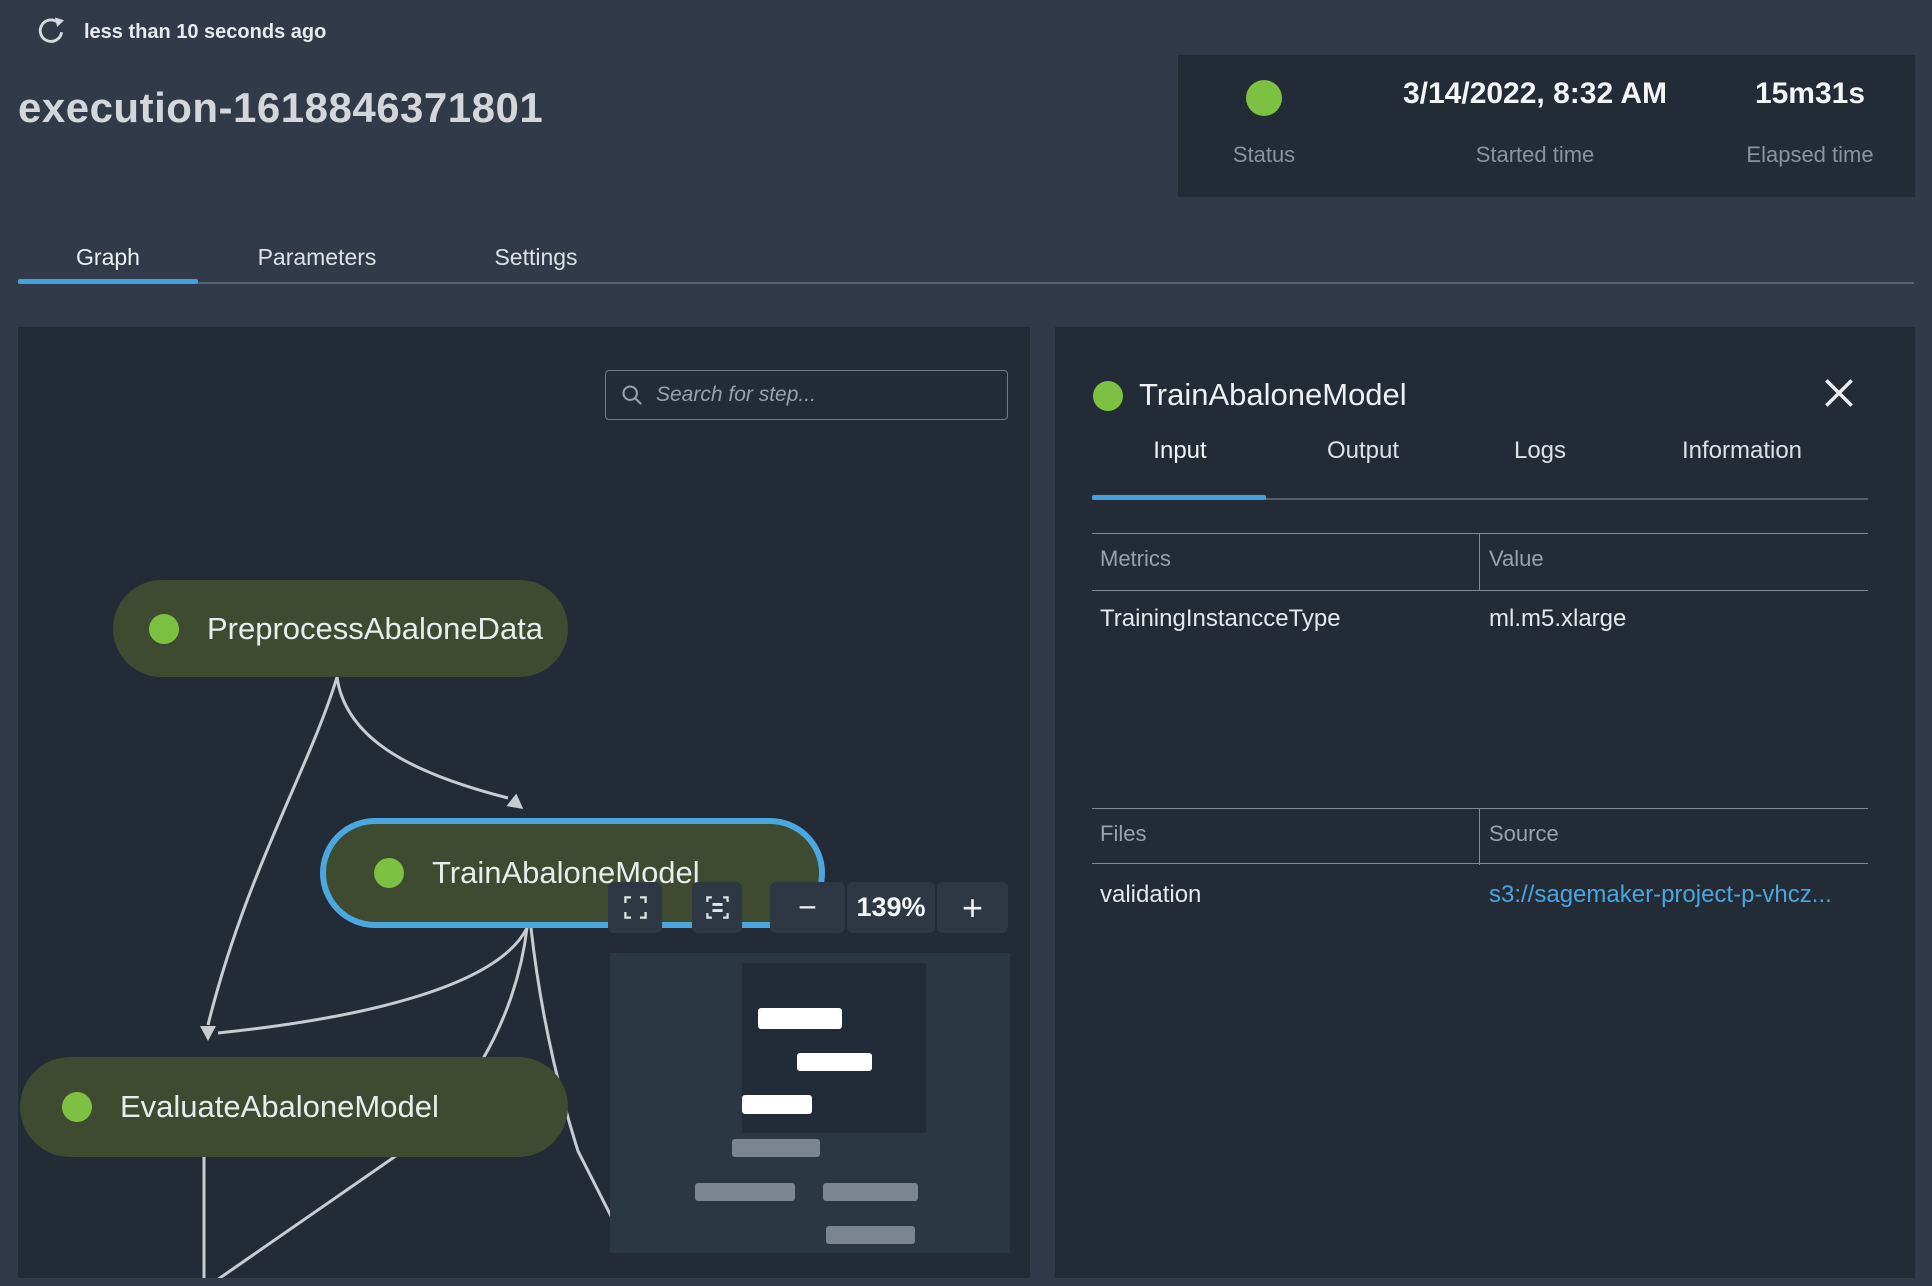 This screenshot has width=1932, height=1286. What do you see at coordinates (1180, 451) in the screenshot?
I see `details-tab-input: Input` at bounding box center [1180, 451].